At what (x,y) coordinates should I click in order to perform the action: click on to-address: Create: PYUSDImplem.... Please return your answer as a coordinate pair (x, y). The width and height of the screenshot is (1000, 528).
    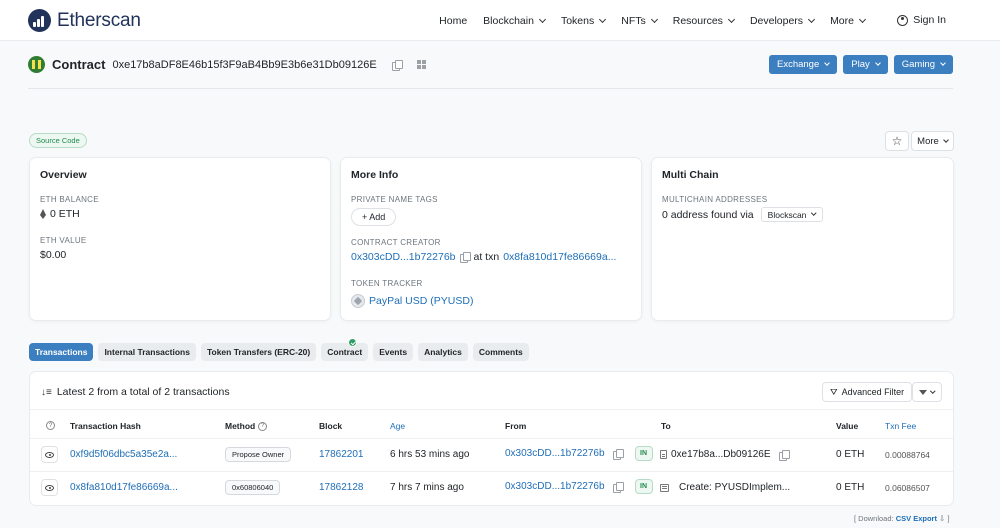
    Looking at the image, I should click on (734, 487).